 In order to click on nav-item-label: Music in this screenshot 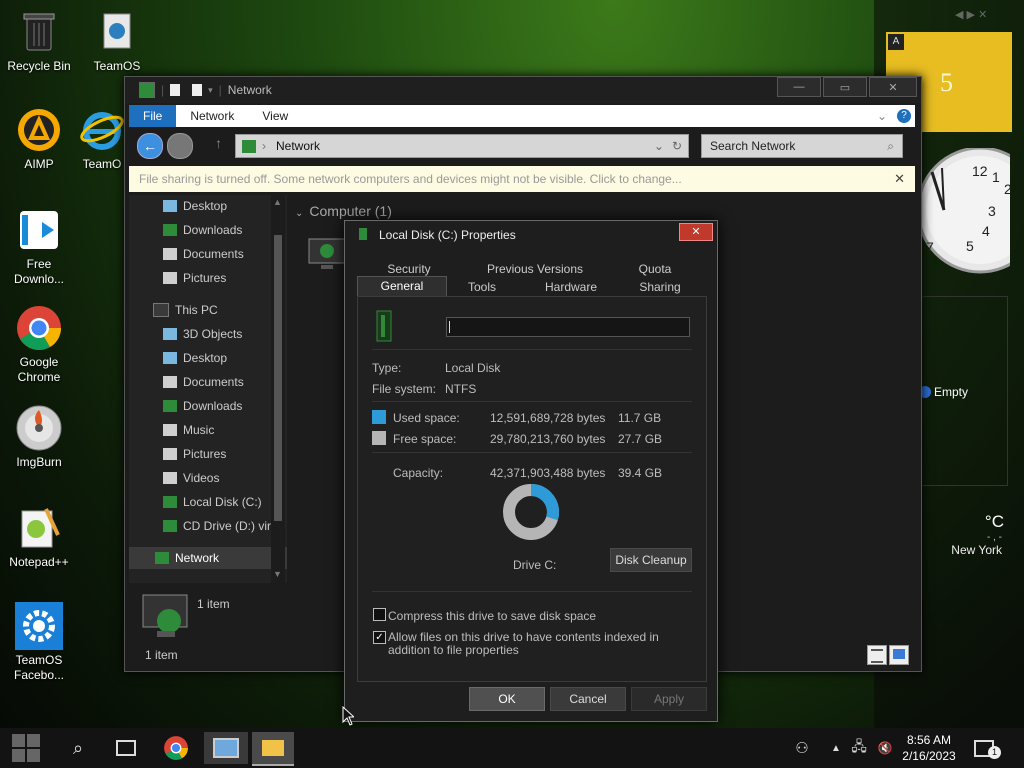, I will do `click(199, 430)`.